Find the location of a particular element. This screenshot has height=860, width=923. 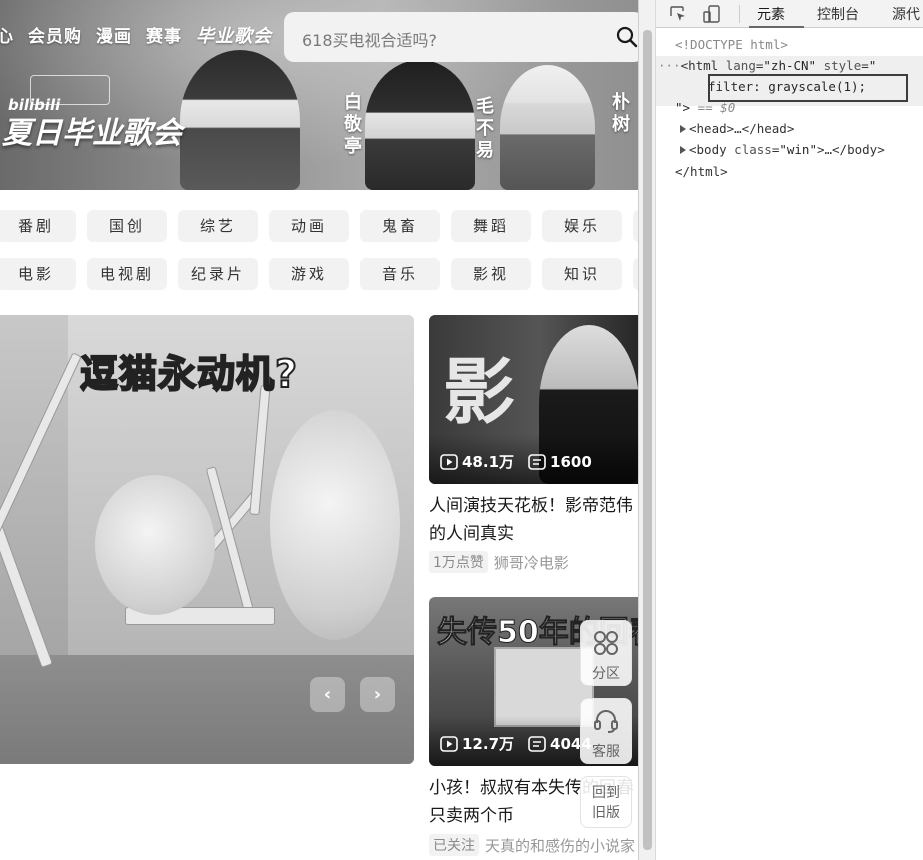

followed-badge: 已关注 is located at coordinates (454, 845).